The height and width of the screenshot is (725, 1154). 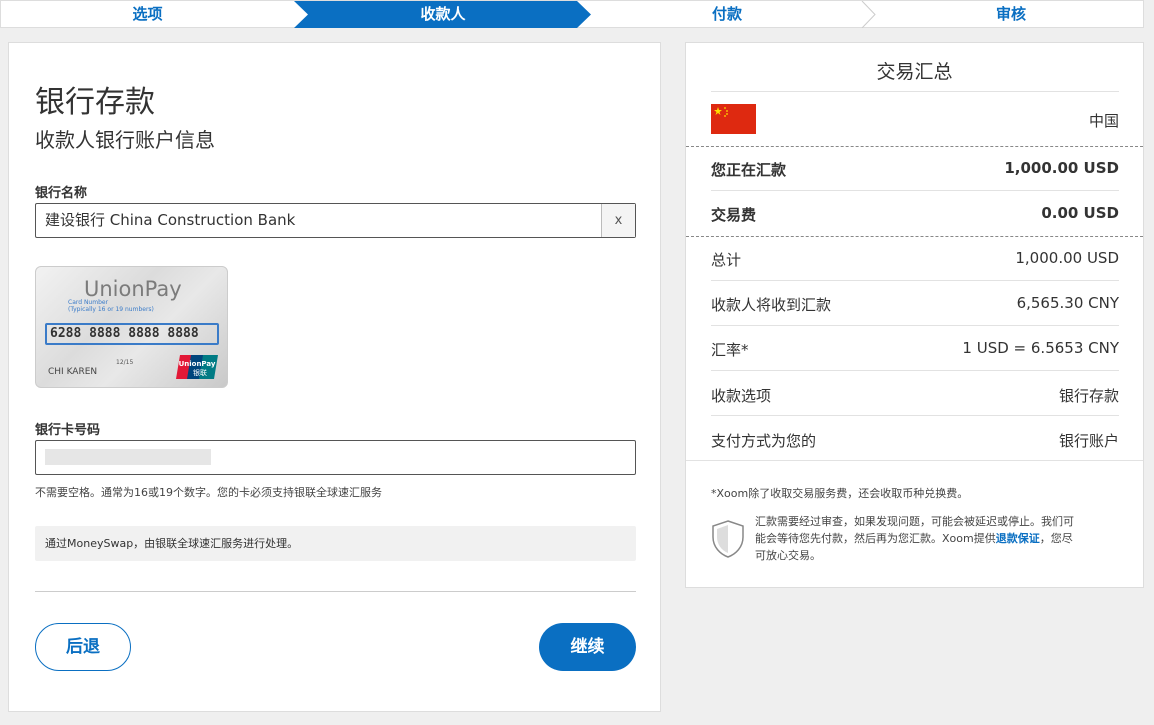 I want to click on step-options: 选项, so click(x=147, y=14).